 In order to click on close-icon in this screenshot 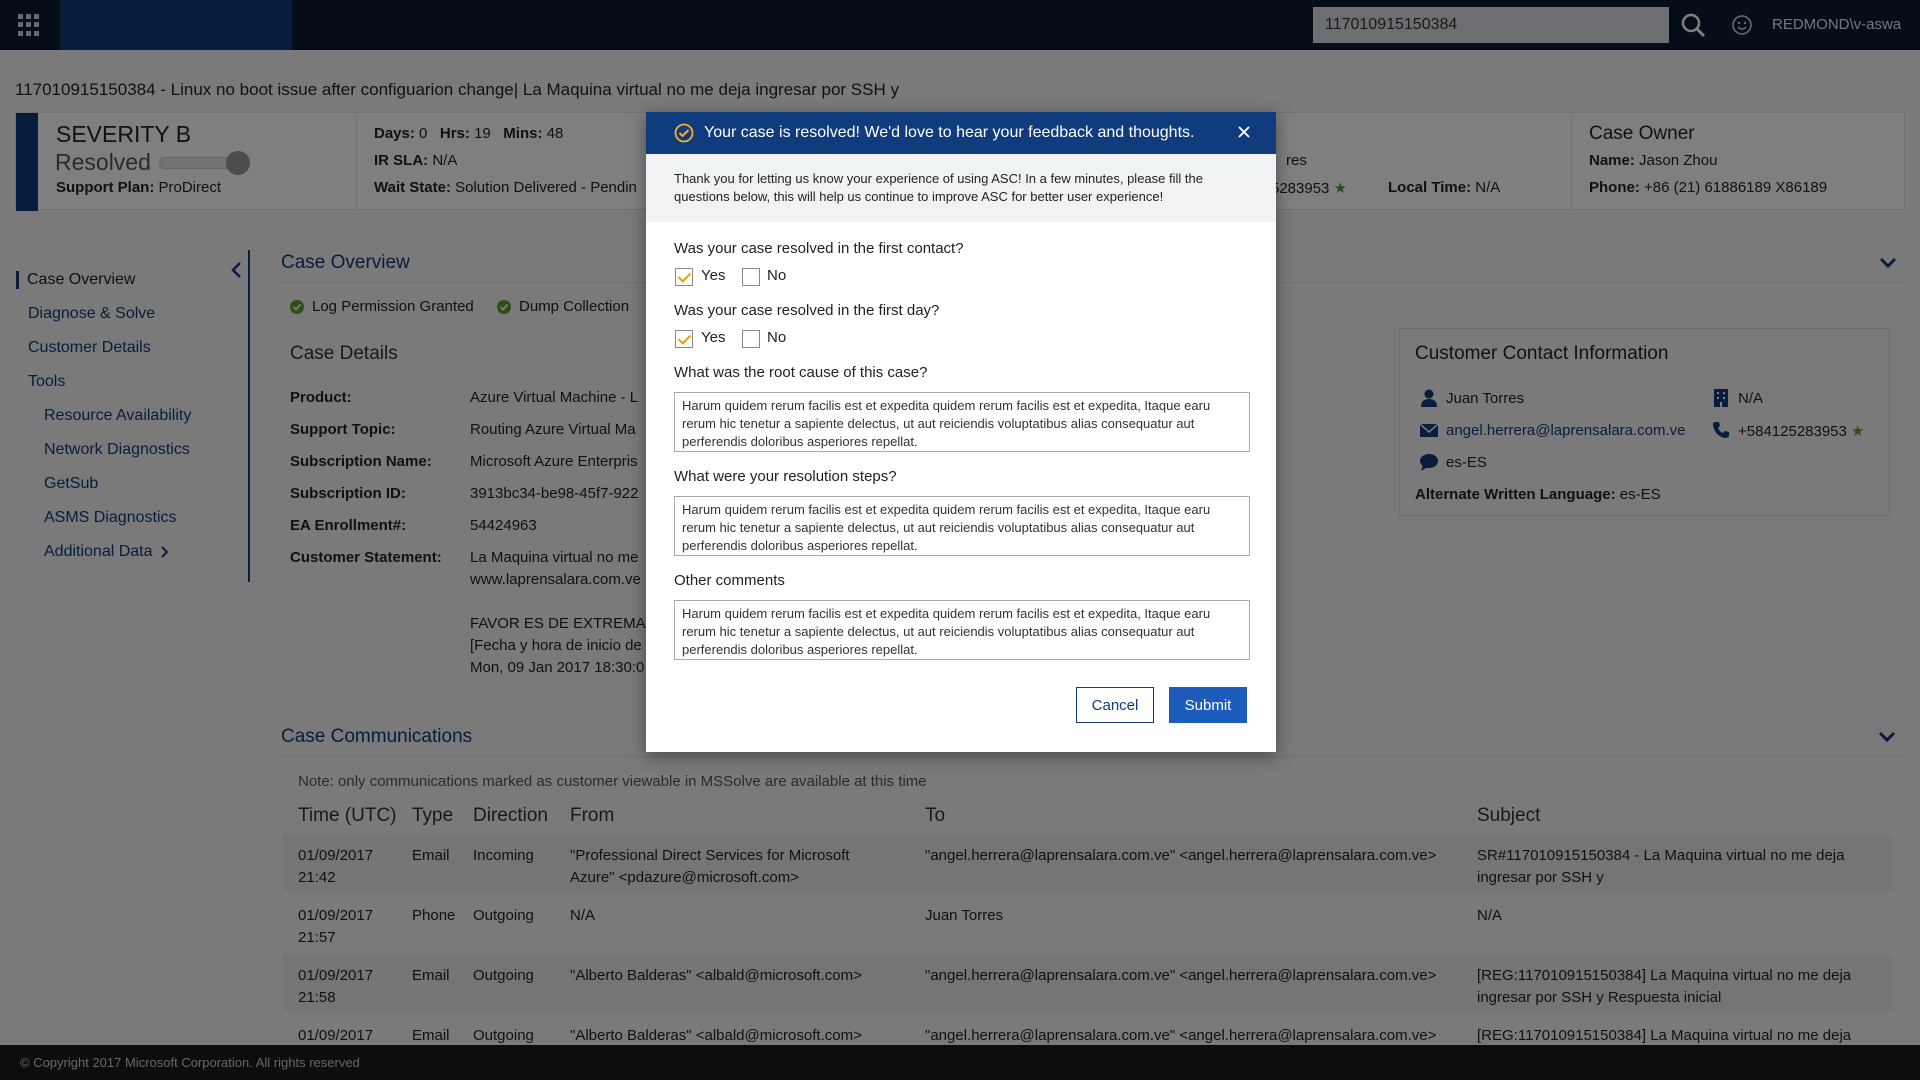, I will do `click(1244, 132)`.